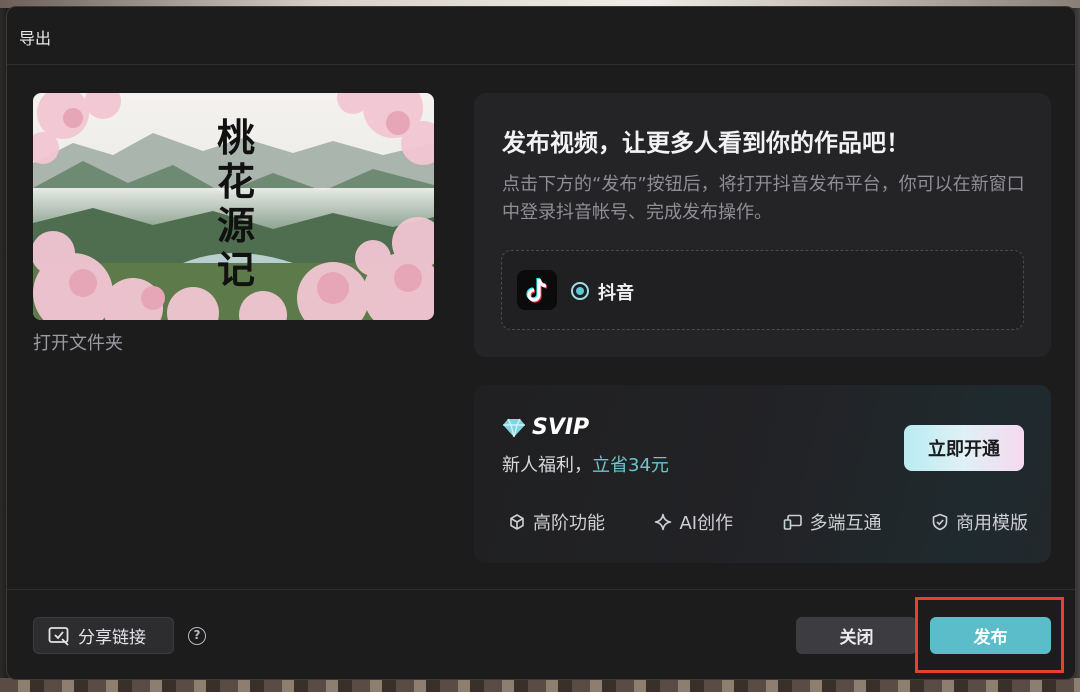 This screenshot has height=692, width=1080. Describe the element at coordinates (990, 635) in the screenshot. I see `publish-button: 发布` at that location.